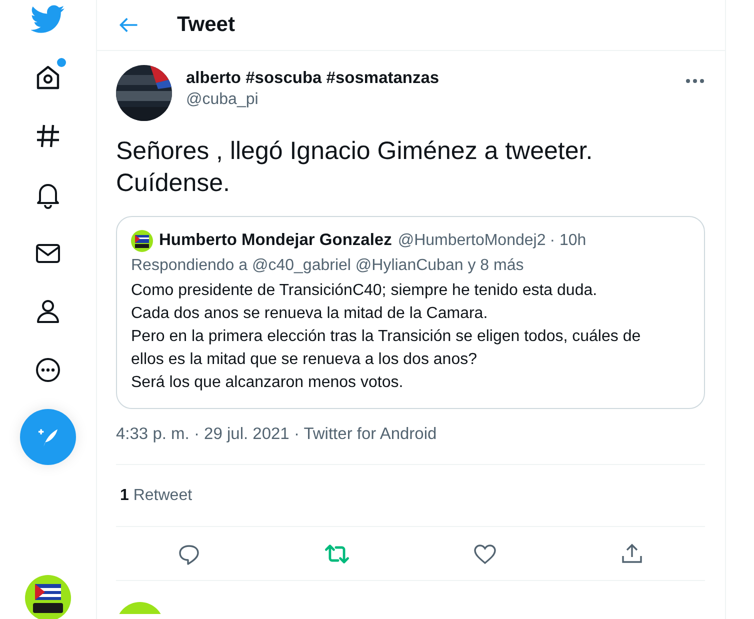 The width and height of the screenshot is (754, 619). Describe the element at coordinates (156, 495) in the screenshot. I see `retweet-count-link: 1 Retweet` at that location.